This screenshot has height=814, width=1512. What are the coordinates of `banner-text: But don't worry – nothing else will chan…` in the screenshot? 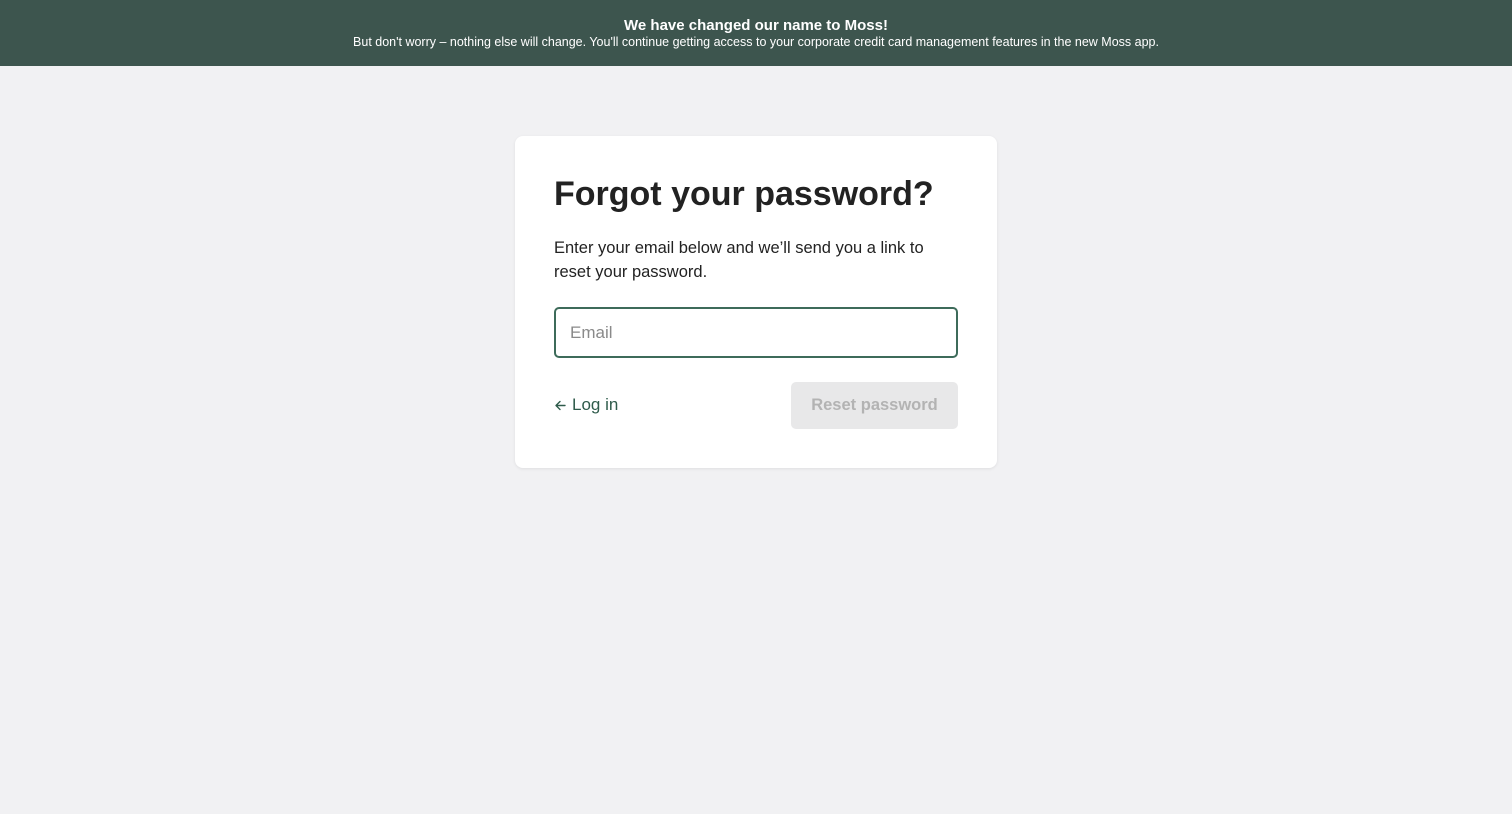 It's located at (756, 42).